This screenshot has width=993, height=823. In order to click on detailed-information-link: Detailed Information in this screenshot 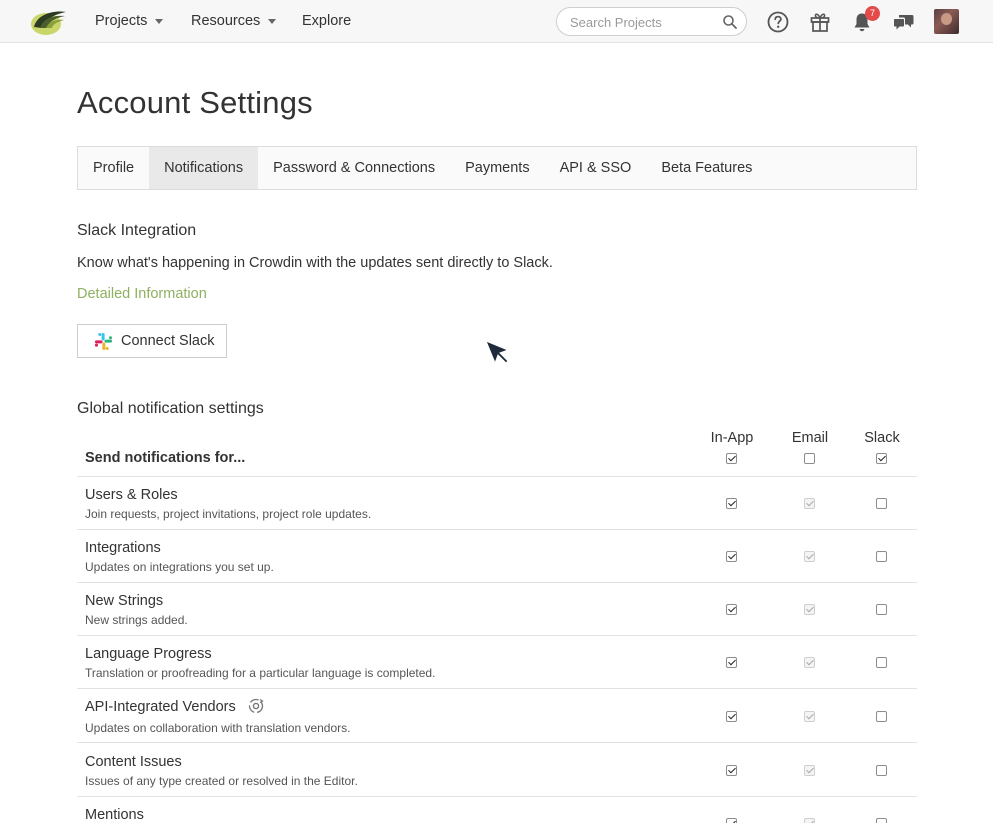, I will do `click(142, 294)`.